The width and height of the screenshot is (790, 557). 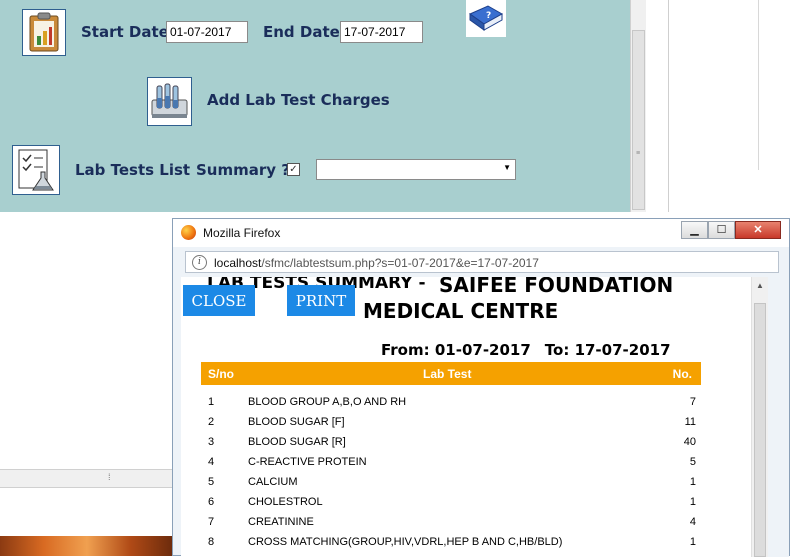 What do you see at coordinates (451, 443) in the screenshot?
I see `table-row: 3 BLOOD SUGAR [R] 40` at bounding box center [451, 443].